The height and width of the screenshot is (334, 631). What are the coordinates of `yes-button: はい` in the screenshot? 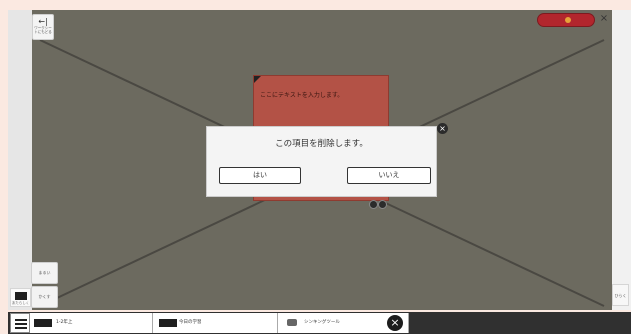 It's located at (260, 175).